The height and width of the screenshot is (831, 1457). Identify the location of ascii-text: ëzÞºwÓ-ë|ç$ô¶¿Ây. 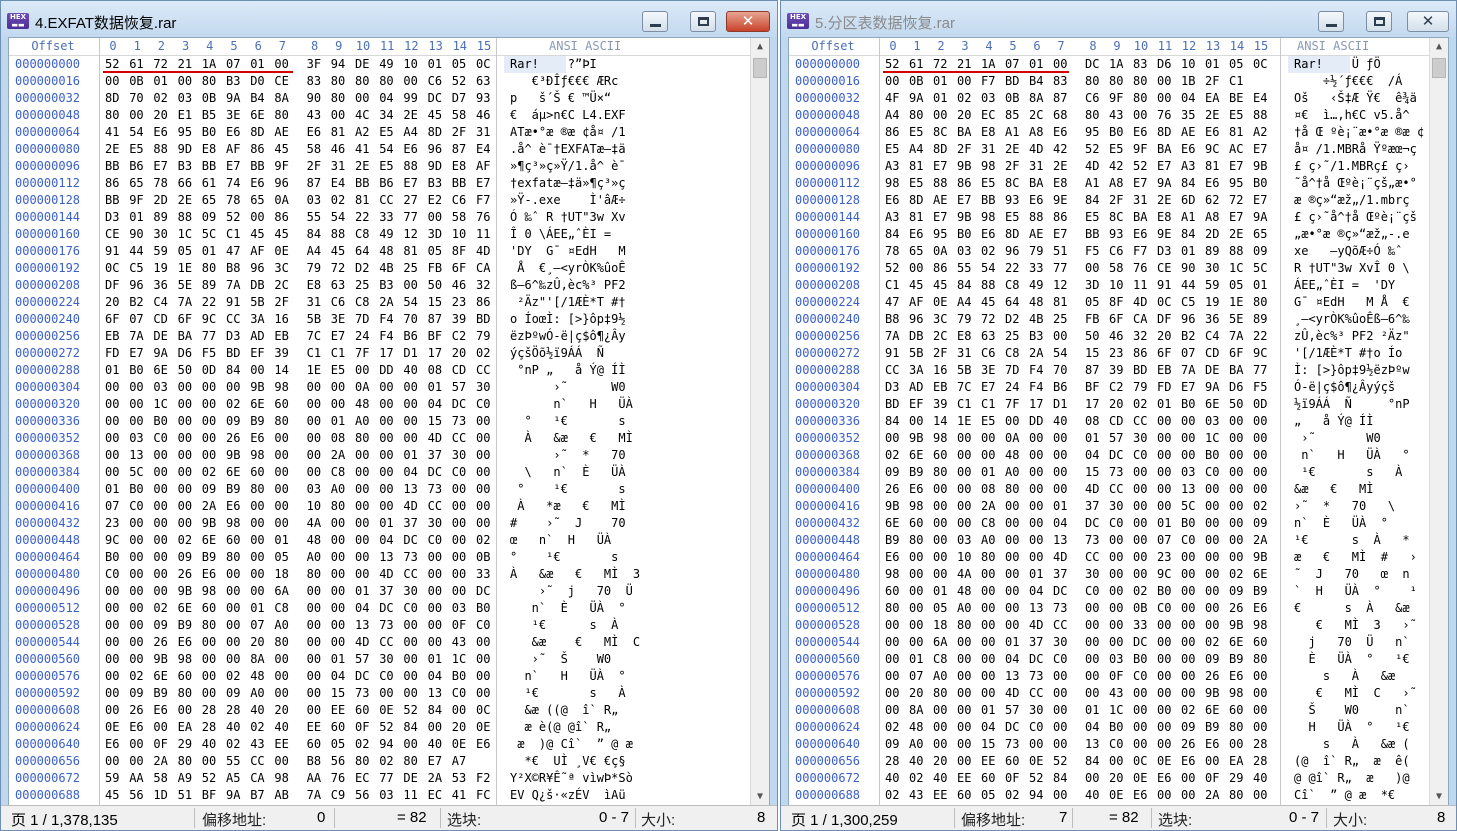
(568, 336).